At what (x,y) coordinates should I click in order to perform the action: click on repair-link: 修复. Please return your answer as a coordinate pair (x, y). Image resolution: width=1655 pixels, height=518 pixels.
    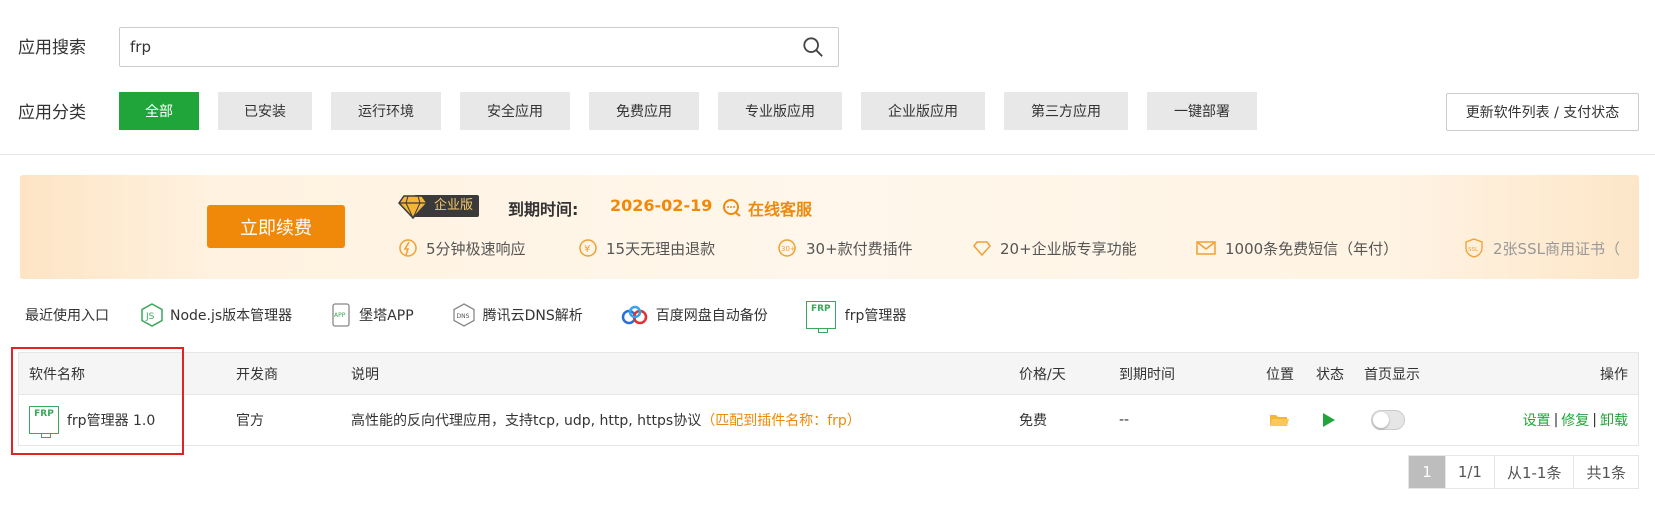
    Looking at the image, I should click on (1575, 420).